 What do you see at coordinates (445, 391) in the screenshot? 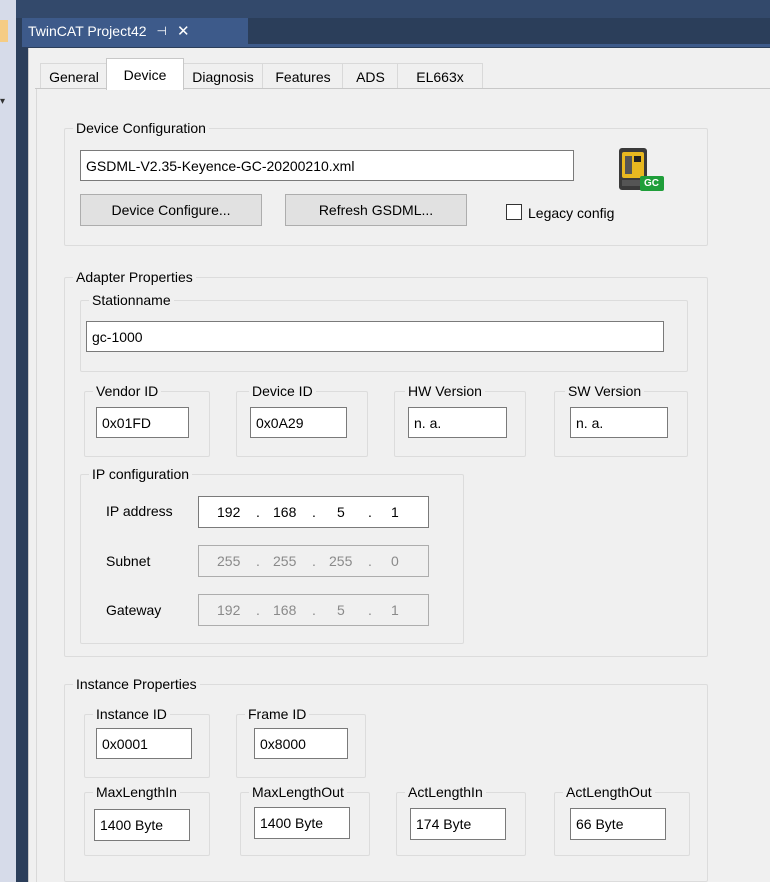
I see `hw-version-legend: HW Version` at bounding box center [445, 391].